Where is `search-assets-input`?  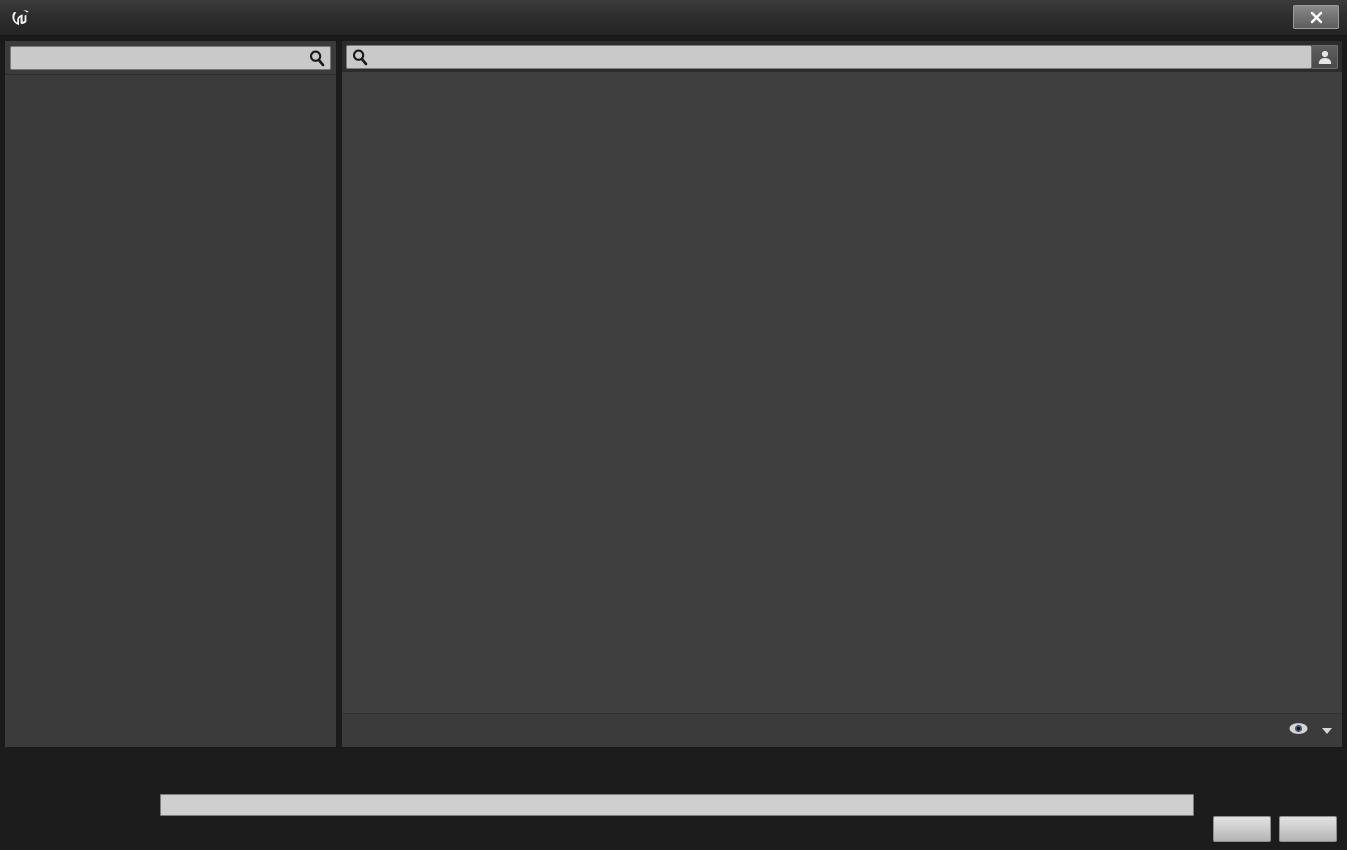
search-assets-input is located at coordinates (829, 57).